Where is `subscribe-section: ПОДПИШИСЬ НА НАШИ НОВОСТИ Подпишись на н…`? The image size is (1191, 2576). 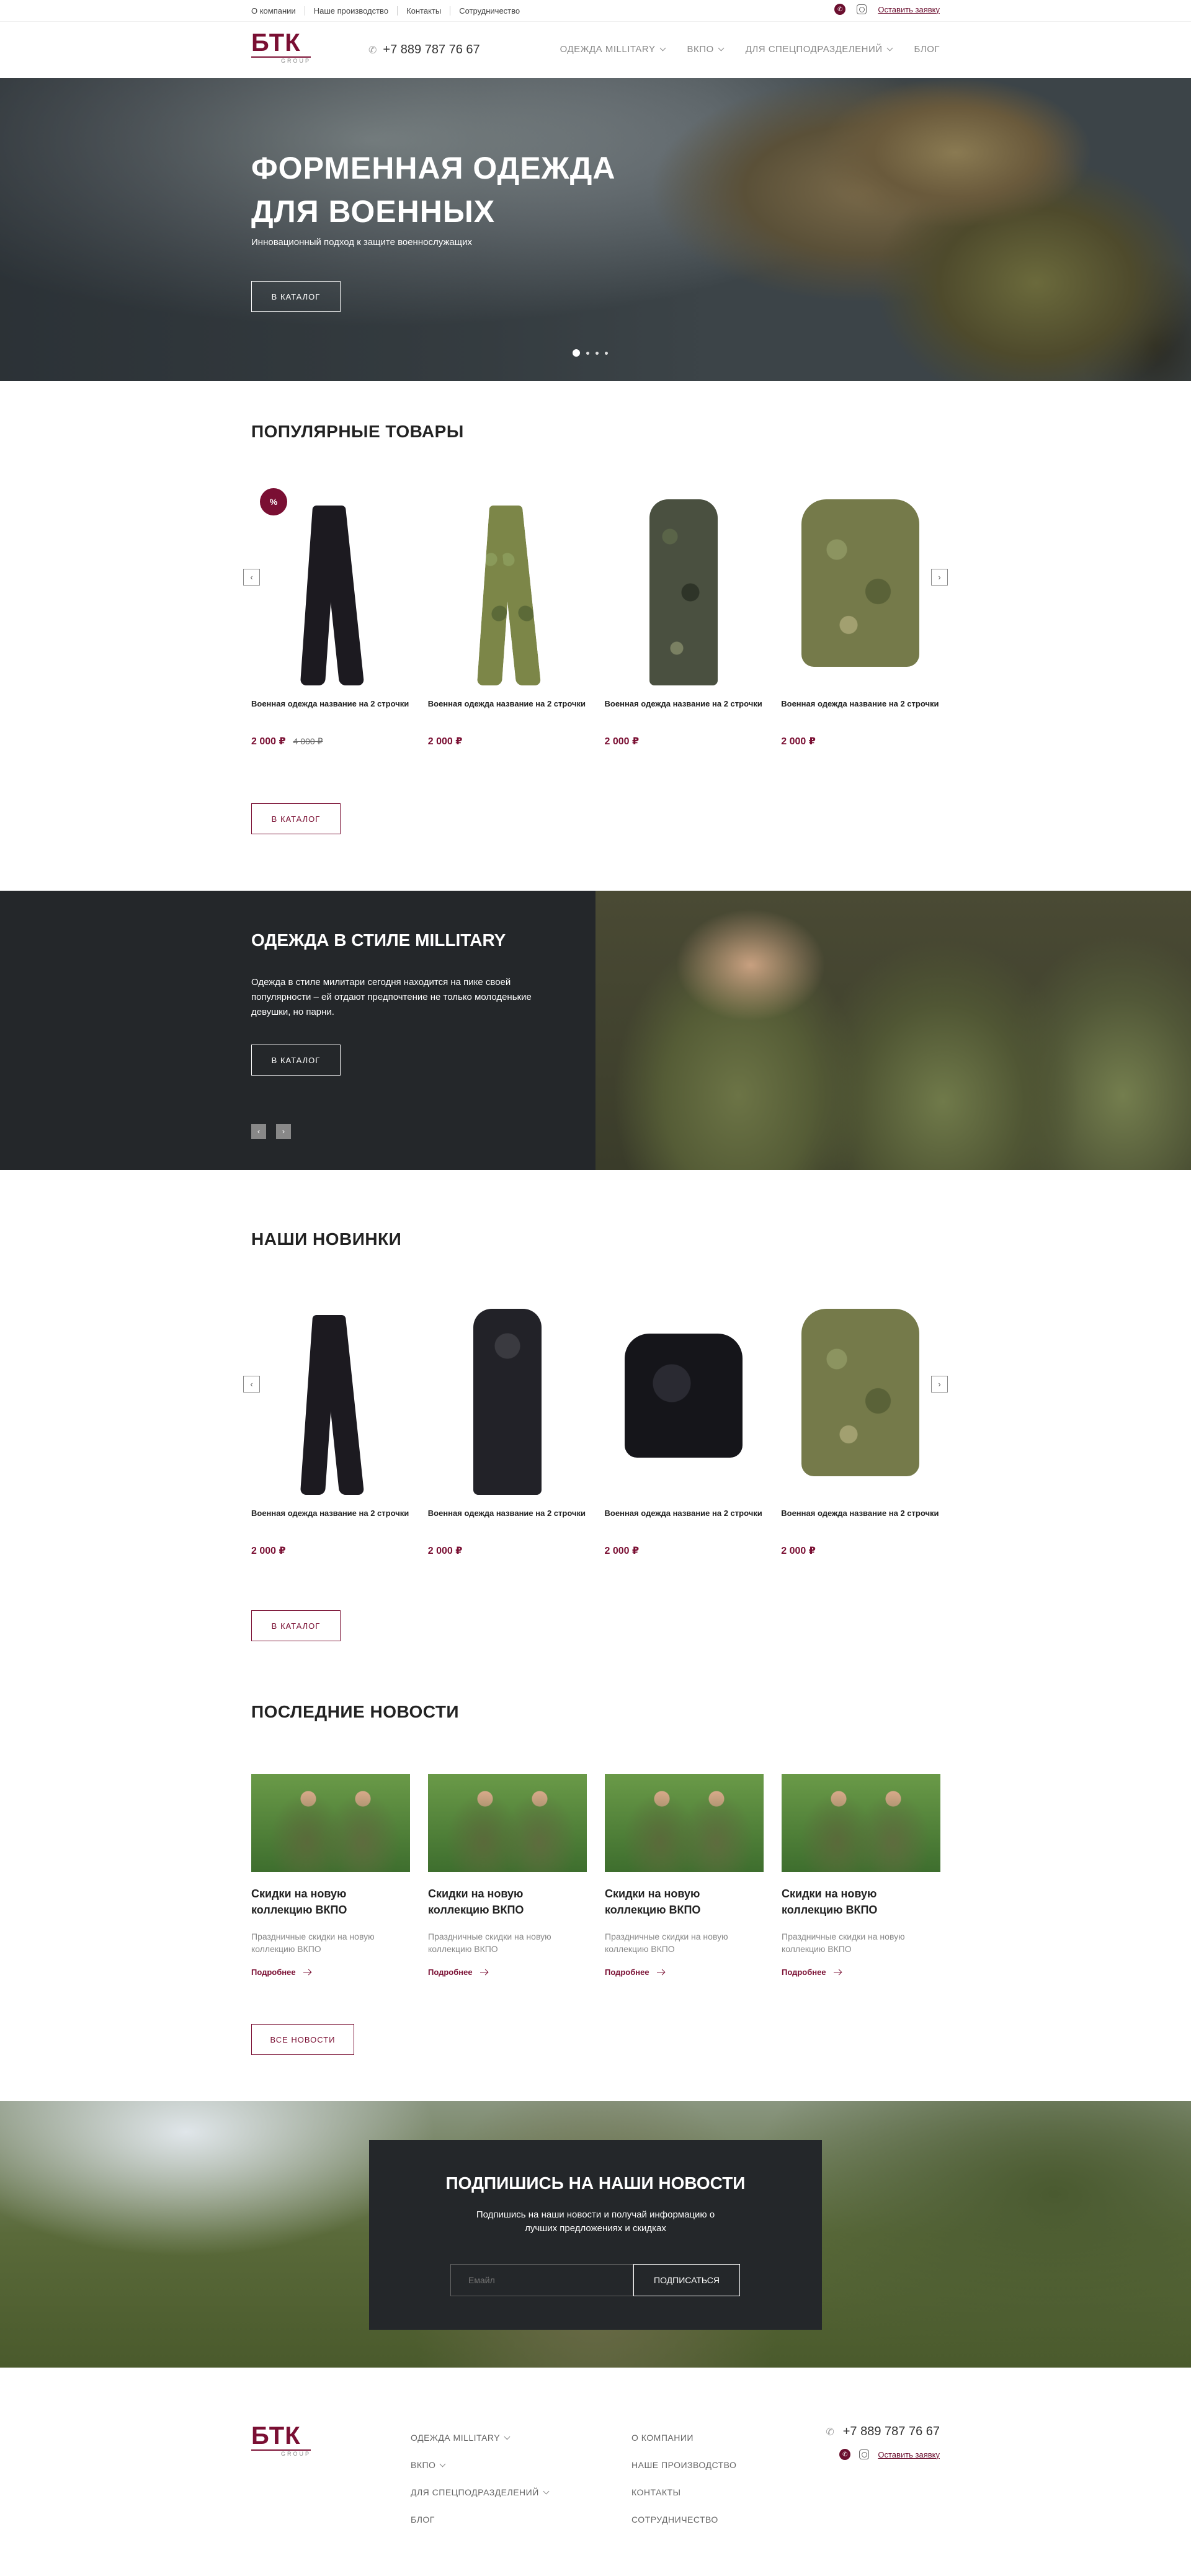 subscribe-section: ПОДПИШИСЬ НА НАШИ НОВОСТИ Подпишись на н… is located at coordinates (595, 2234).